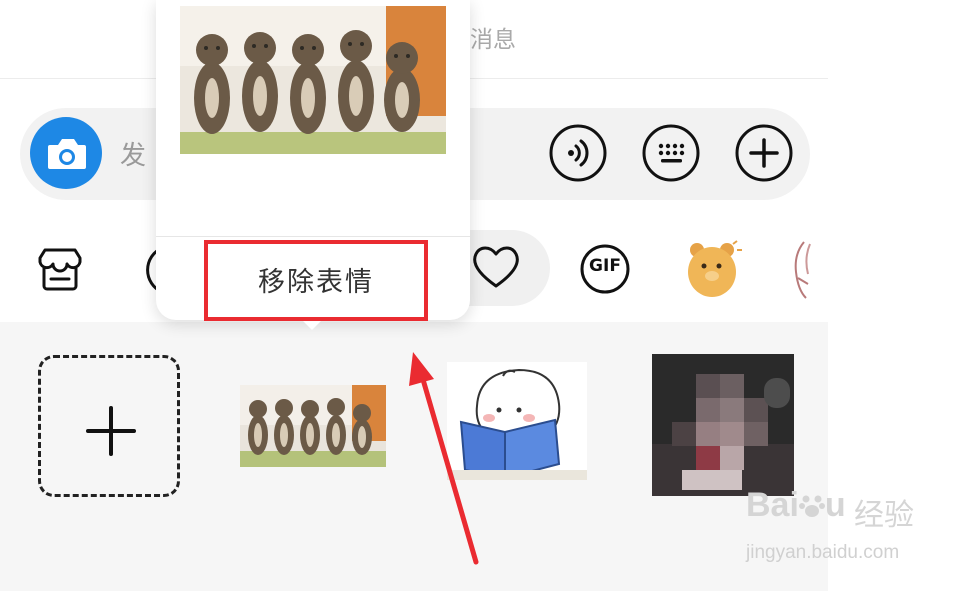 The width and height of the screenshot is (970, 591). Describe the element at coordinates (796, 505) in the screenshot. I see `watermark-logo: Bai u` at that location.